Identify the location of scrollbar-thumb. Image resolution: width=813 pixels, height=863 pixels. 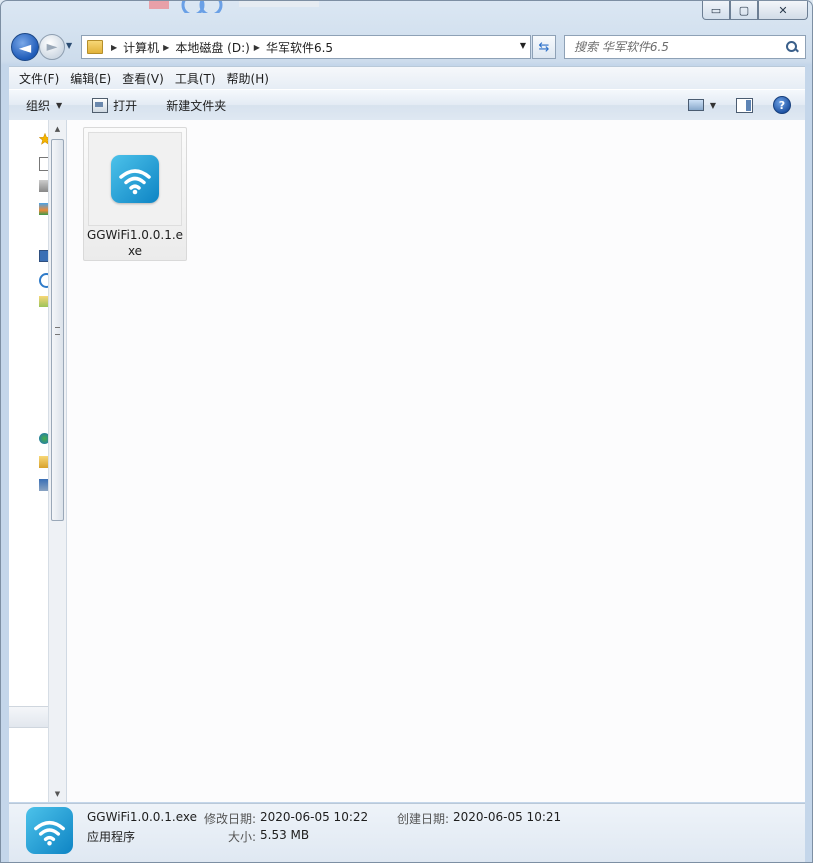
(57, 330).